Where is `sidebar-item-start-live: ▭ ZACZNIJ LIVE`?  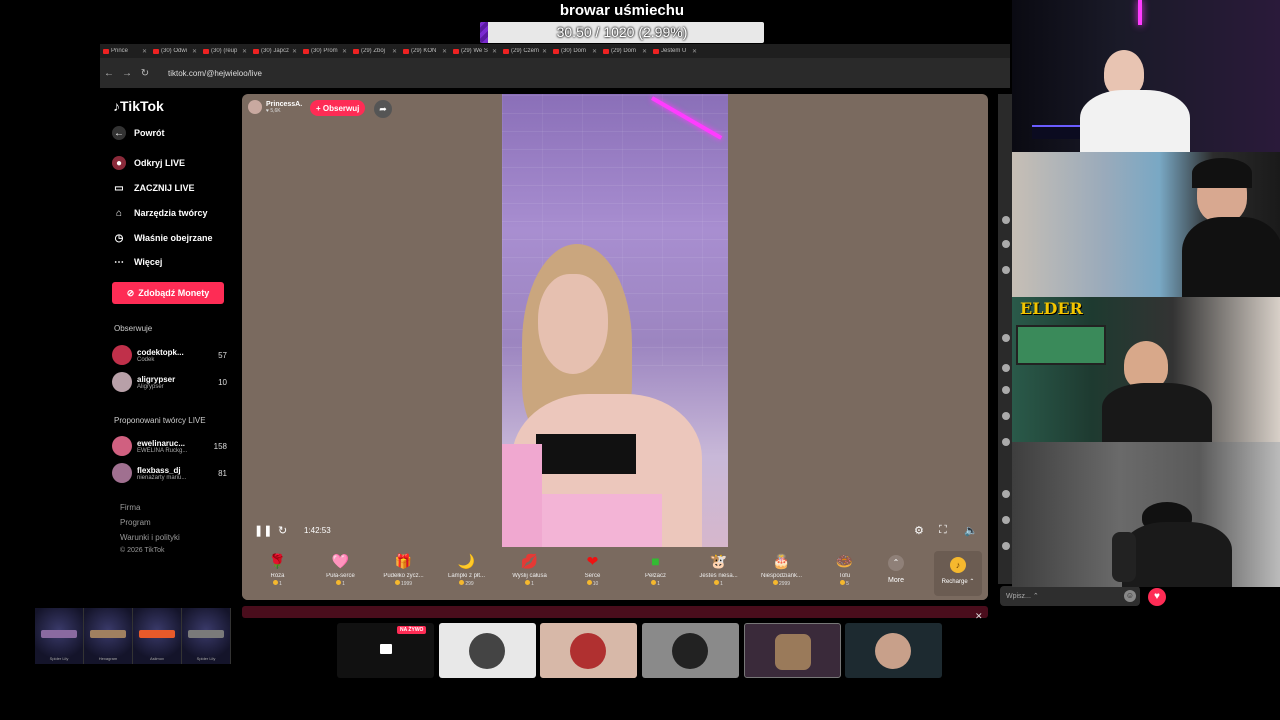
sidebar-item-start-live: ▭ ZACZNIJ LIVE is located at coordinates (153, 188).